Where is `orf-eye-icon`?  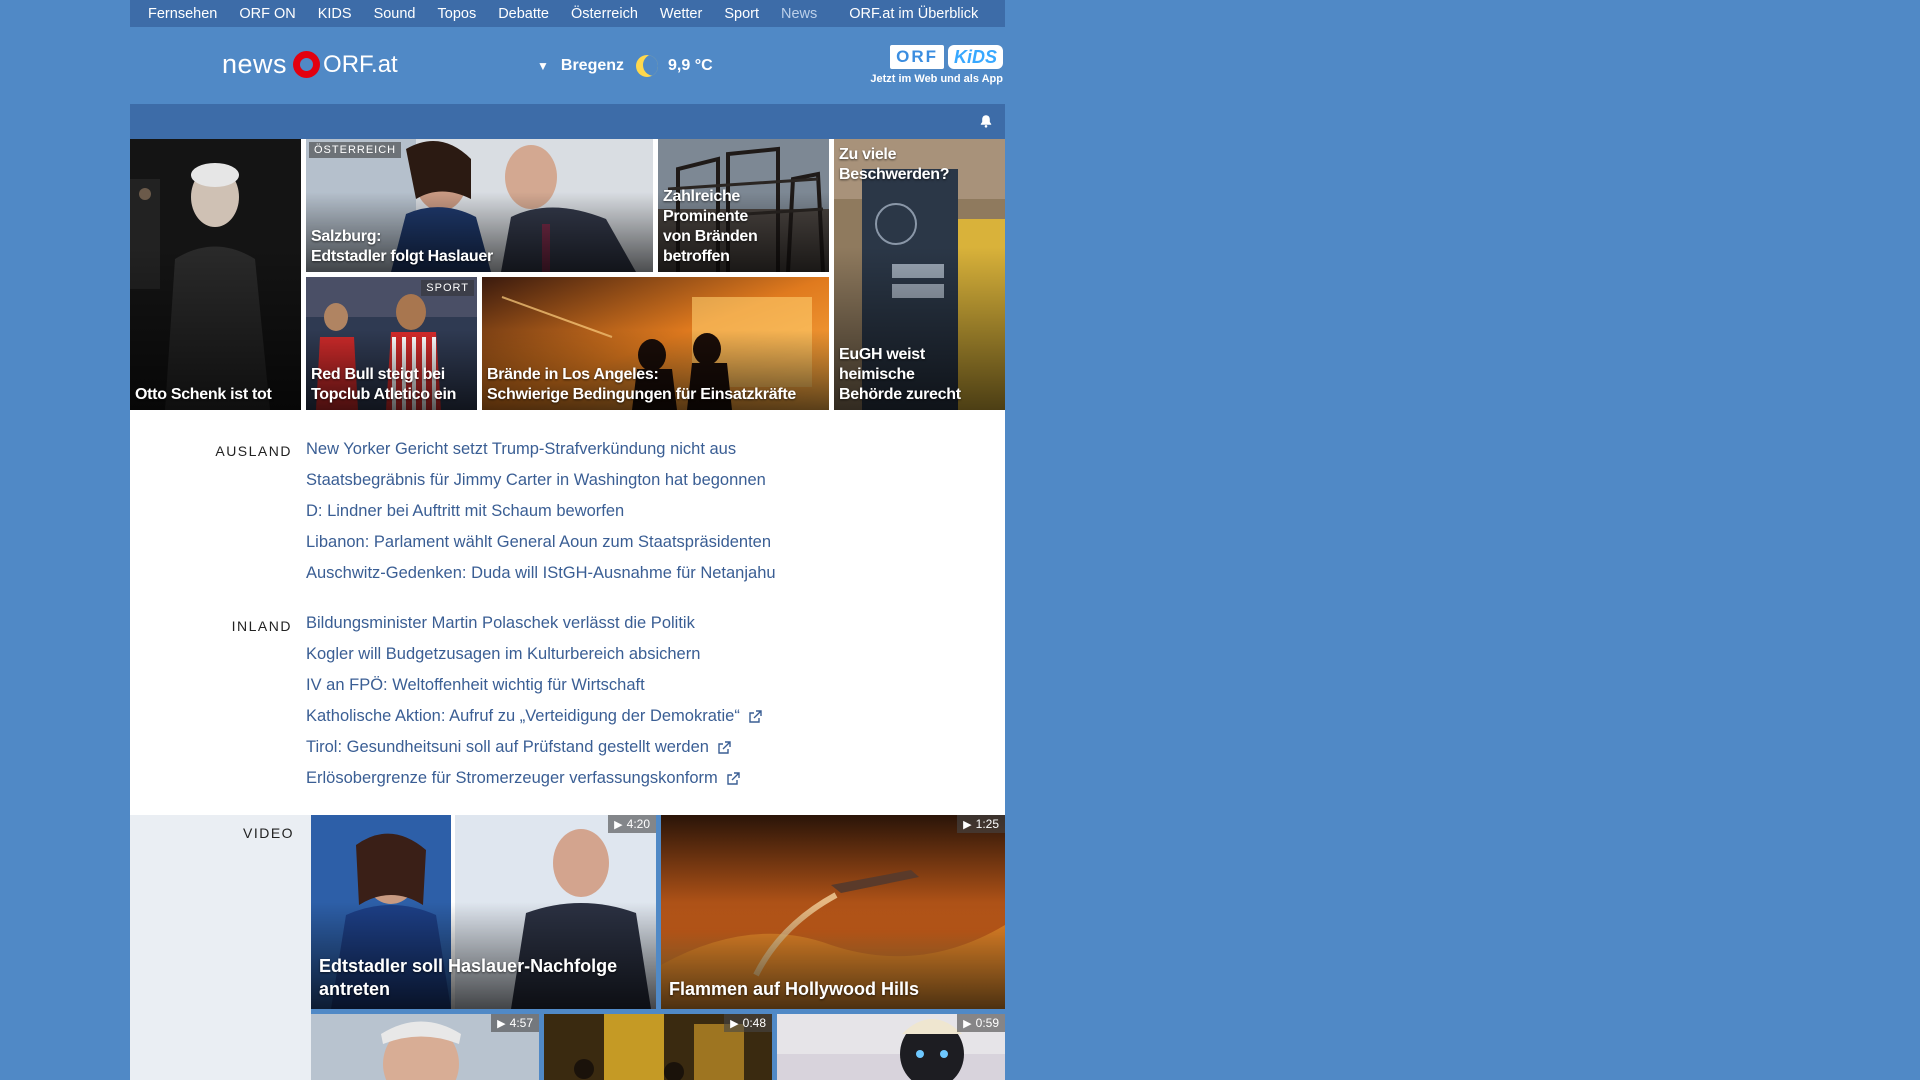
orf-eye-icon is located at coordinates (307, 64).